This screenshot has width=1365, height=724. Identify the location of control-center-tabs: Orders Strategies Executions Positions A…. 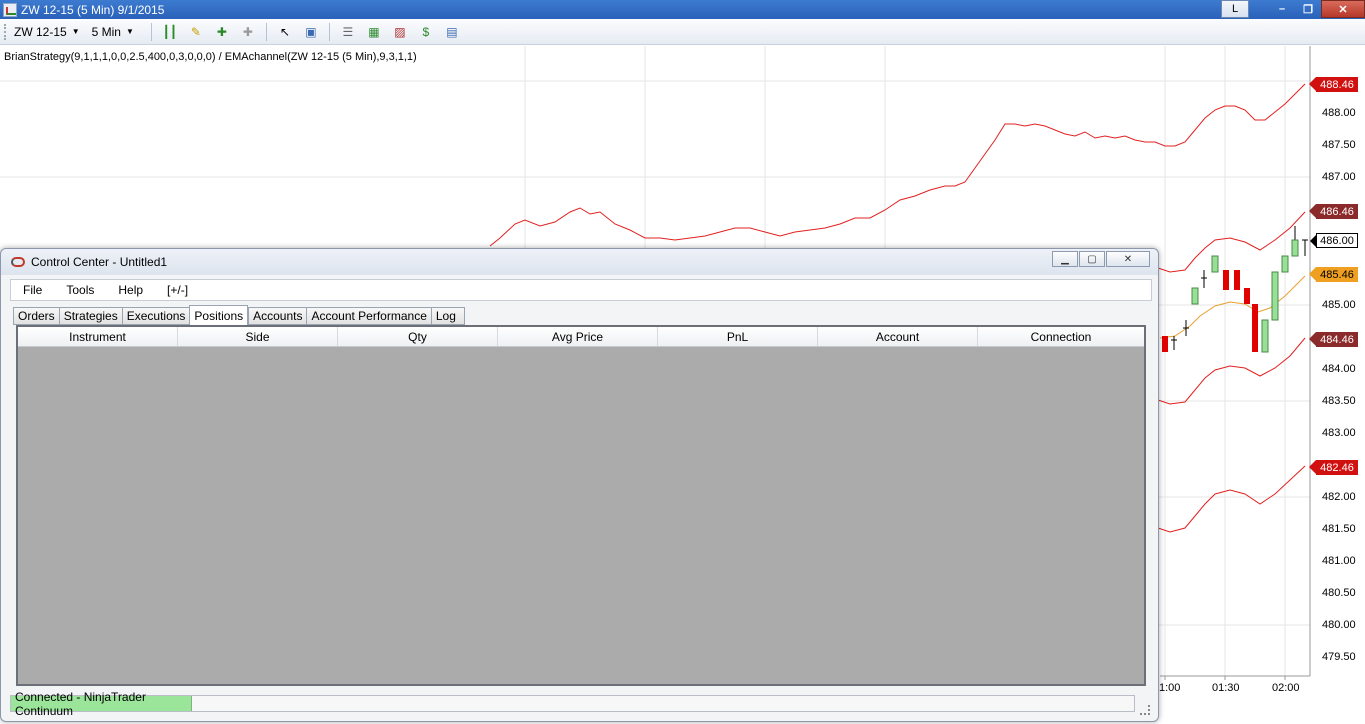
(239, 315).